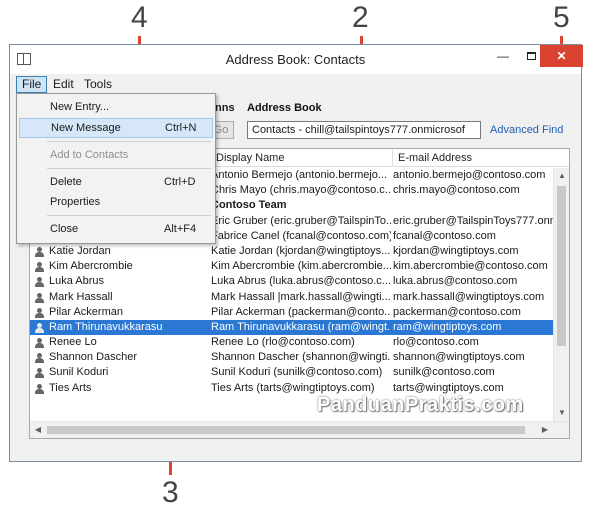  I want to click on title-bar: Address Book: Contacts — ✕, so click(296, 59).